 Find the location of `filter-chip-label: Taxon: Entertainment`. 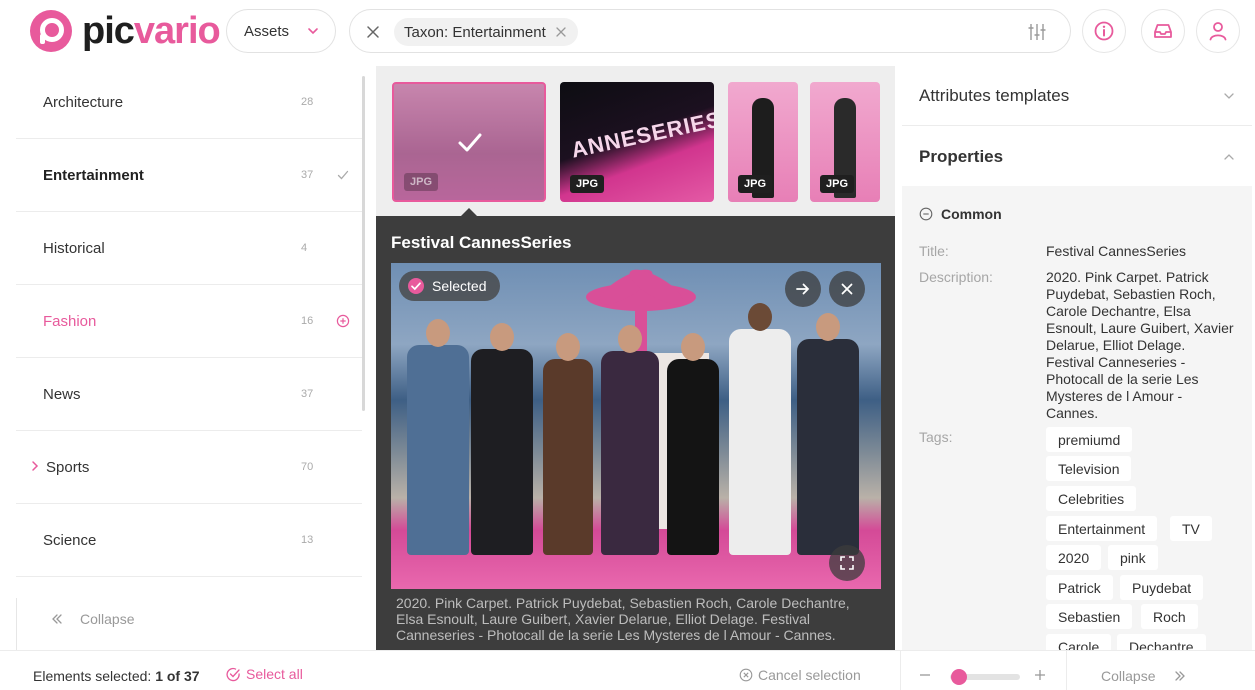

filter-chip-label: Taxon: Entertainment is located at coordinates (475, 32).